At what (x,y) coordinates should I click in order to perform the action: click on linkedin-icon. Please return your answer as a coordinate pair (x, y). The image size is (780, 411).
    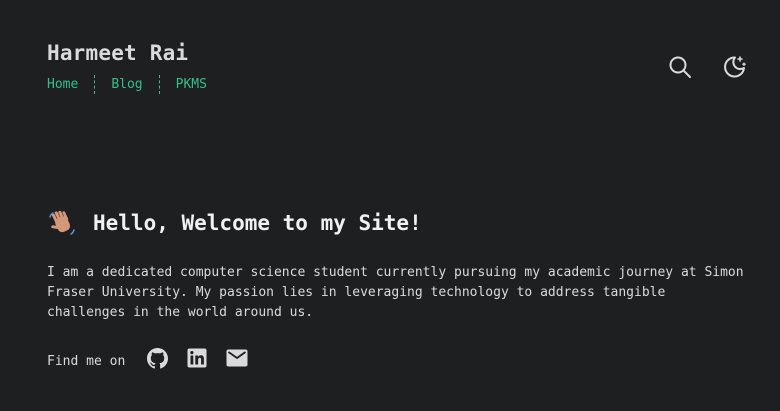
    Looking at the image, I should click on (197, 358).